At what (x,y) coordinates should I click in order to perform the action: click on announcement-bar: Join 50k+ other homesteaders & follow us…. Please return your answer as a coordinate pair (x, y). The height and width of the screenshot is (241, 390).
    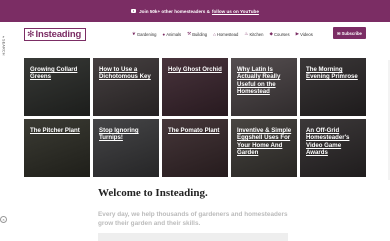
    Looking at the image, I should click on (195, 11).